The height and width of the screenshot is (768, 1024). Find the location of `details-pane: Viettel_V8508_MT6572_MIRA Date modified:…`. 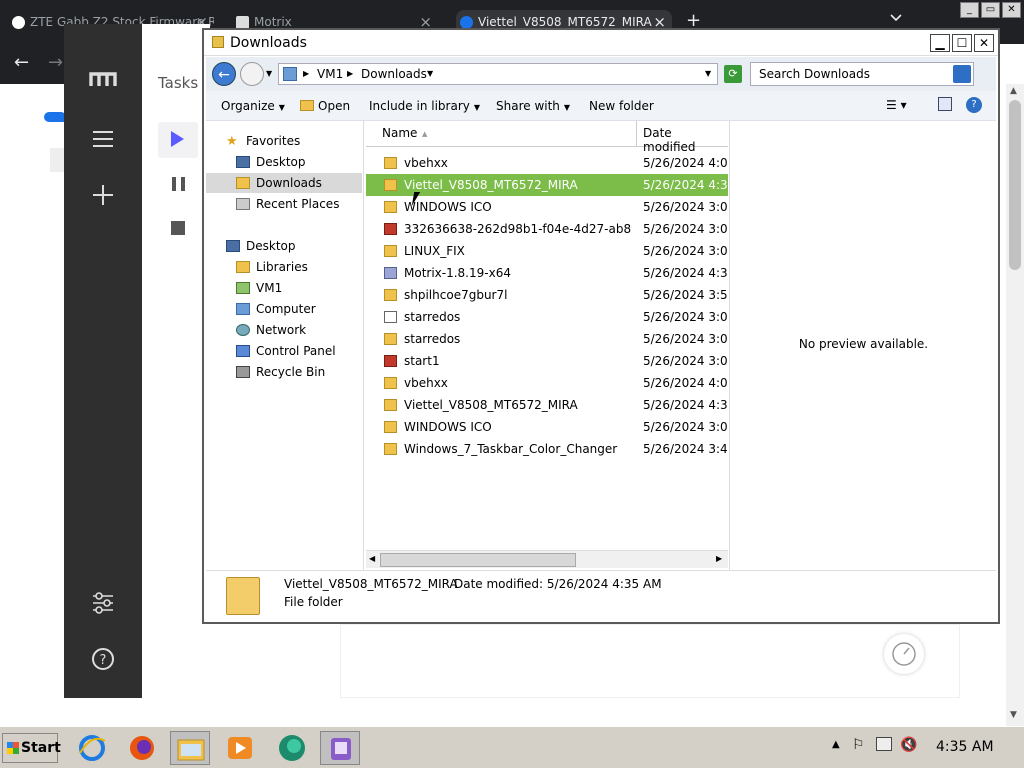

details-pane: Viettel_V8508_MT6572_MIRA Date modified:… is located at coordinates (601, 596).